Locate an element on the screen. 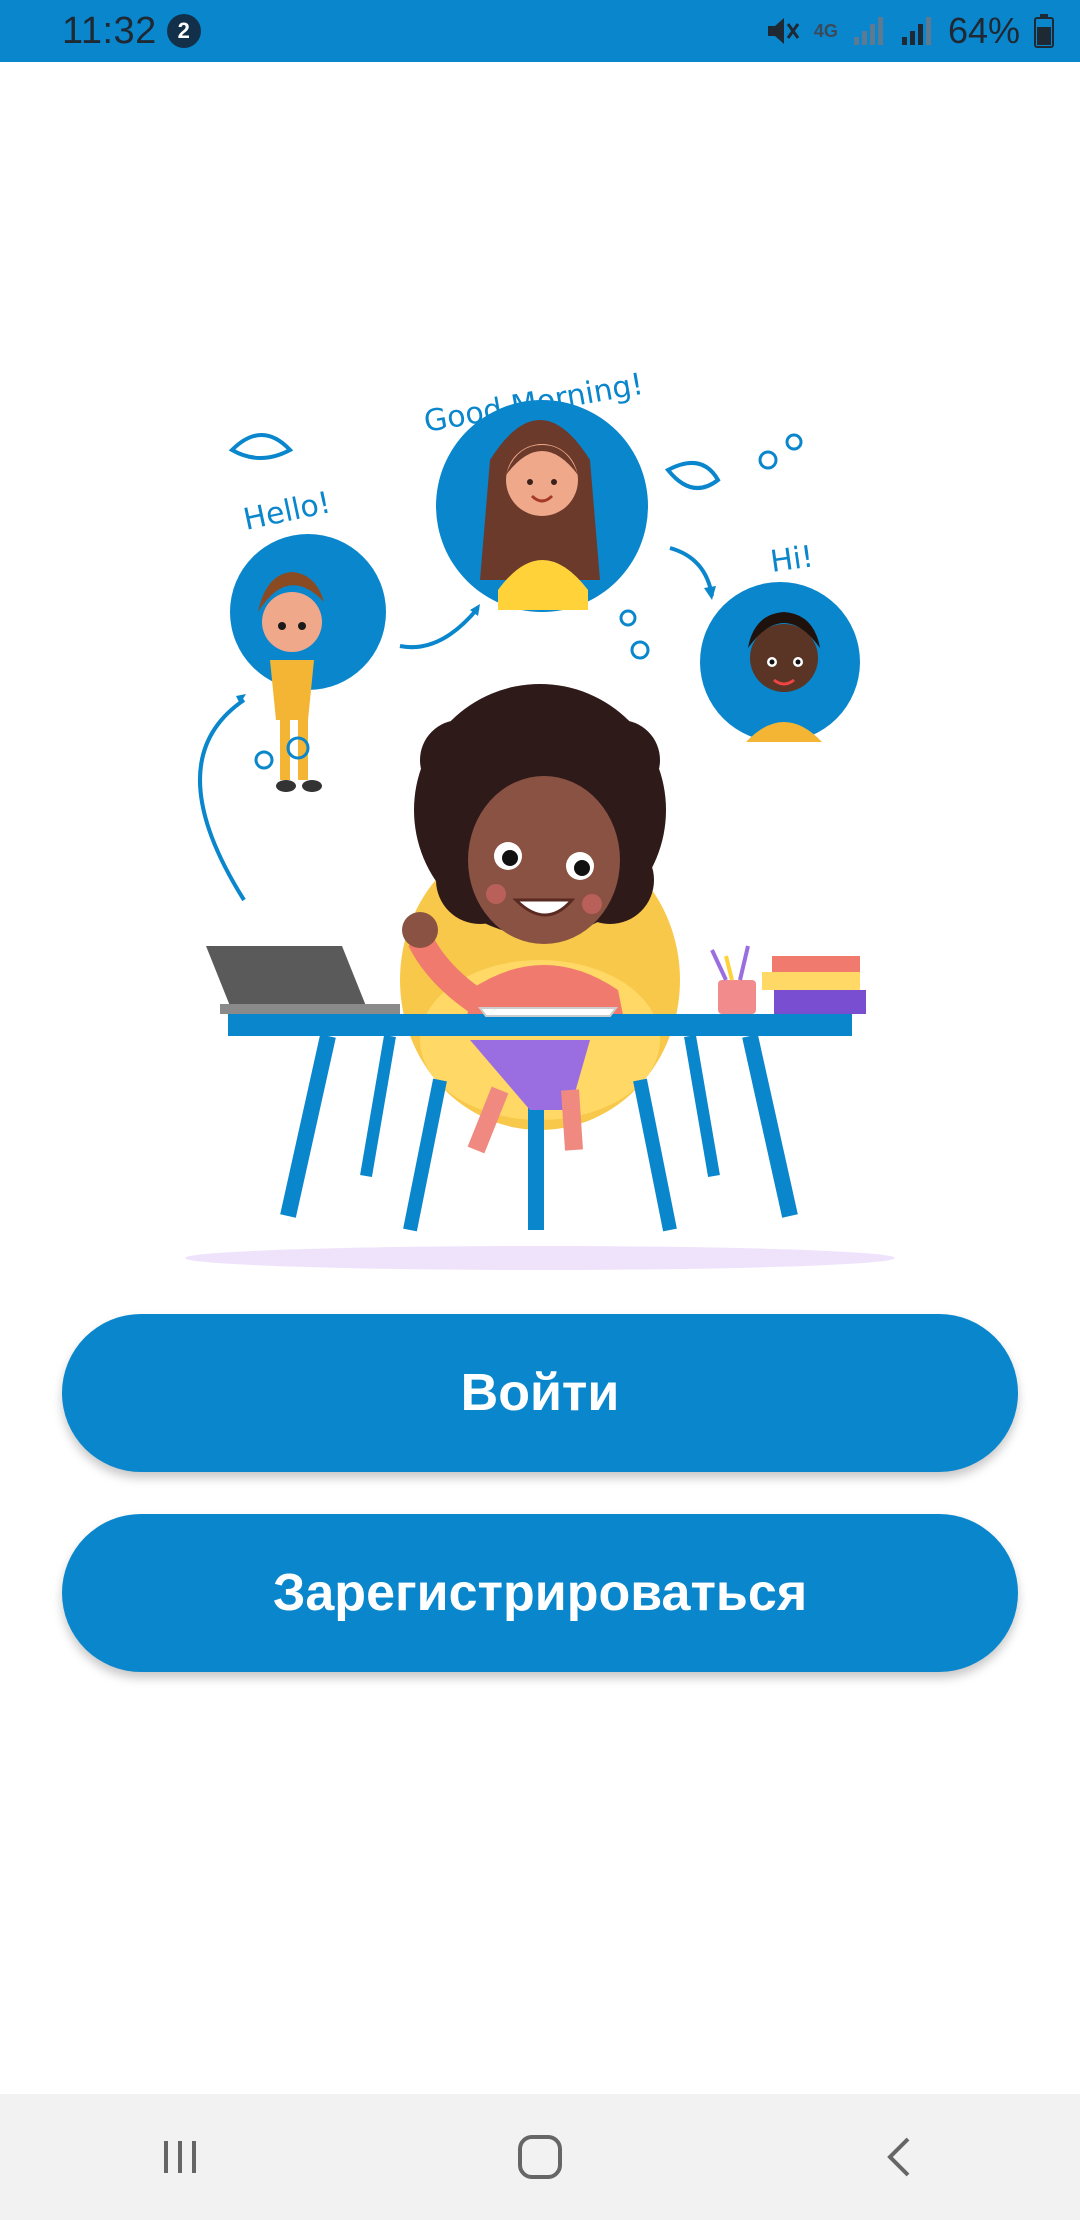 The image size is (1080, 2220). greeting-hello: Hello! is located at coordinates (286, 511).